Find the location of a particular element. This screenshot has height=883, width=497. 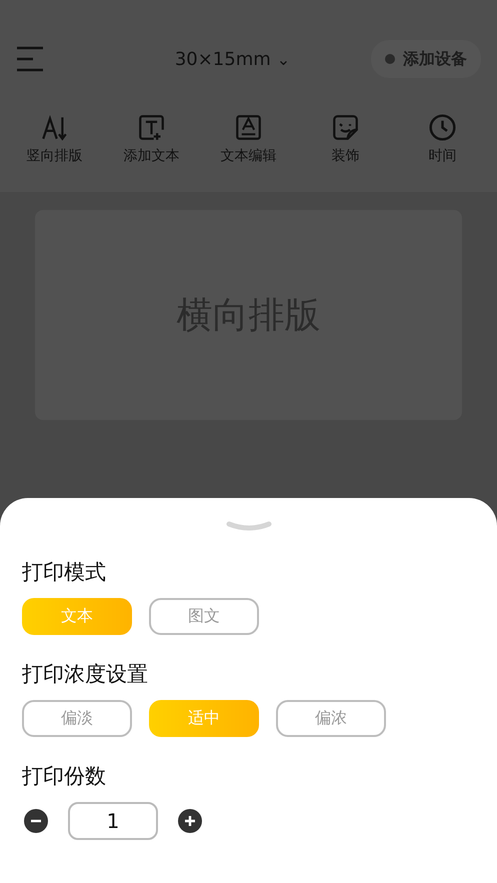

copies-field: 1 is located at coordinates (113, 821).